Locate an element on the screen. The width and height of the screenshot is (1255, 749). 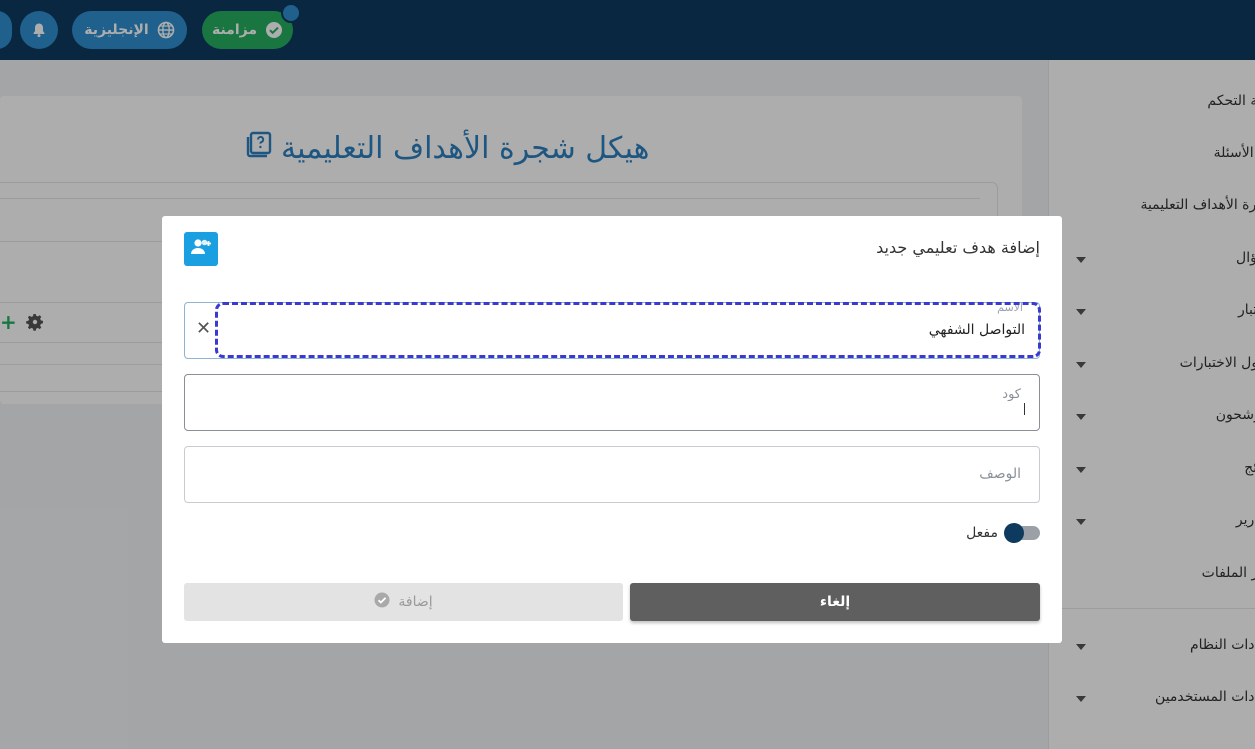
active-toggle-label: مفعل is located at coordinates (982, 533).